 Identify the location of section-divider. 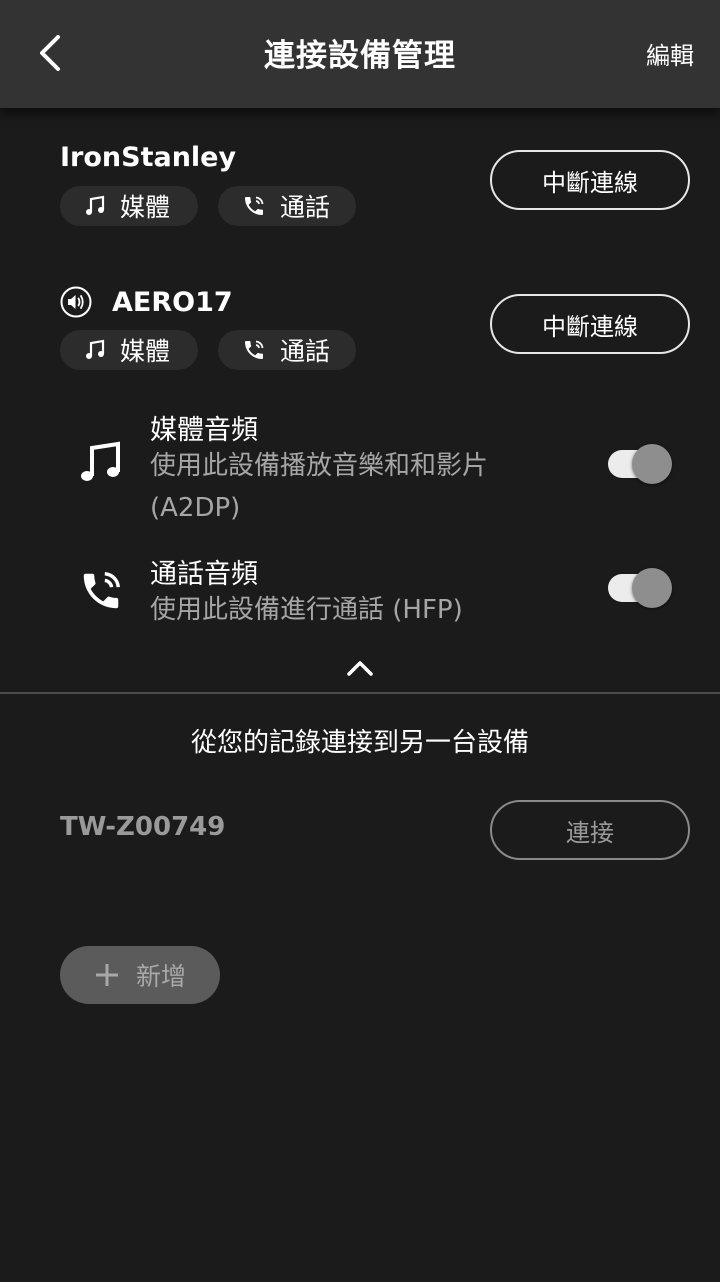
(360, 693).